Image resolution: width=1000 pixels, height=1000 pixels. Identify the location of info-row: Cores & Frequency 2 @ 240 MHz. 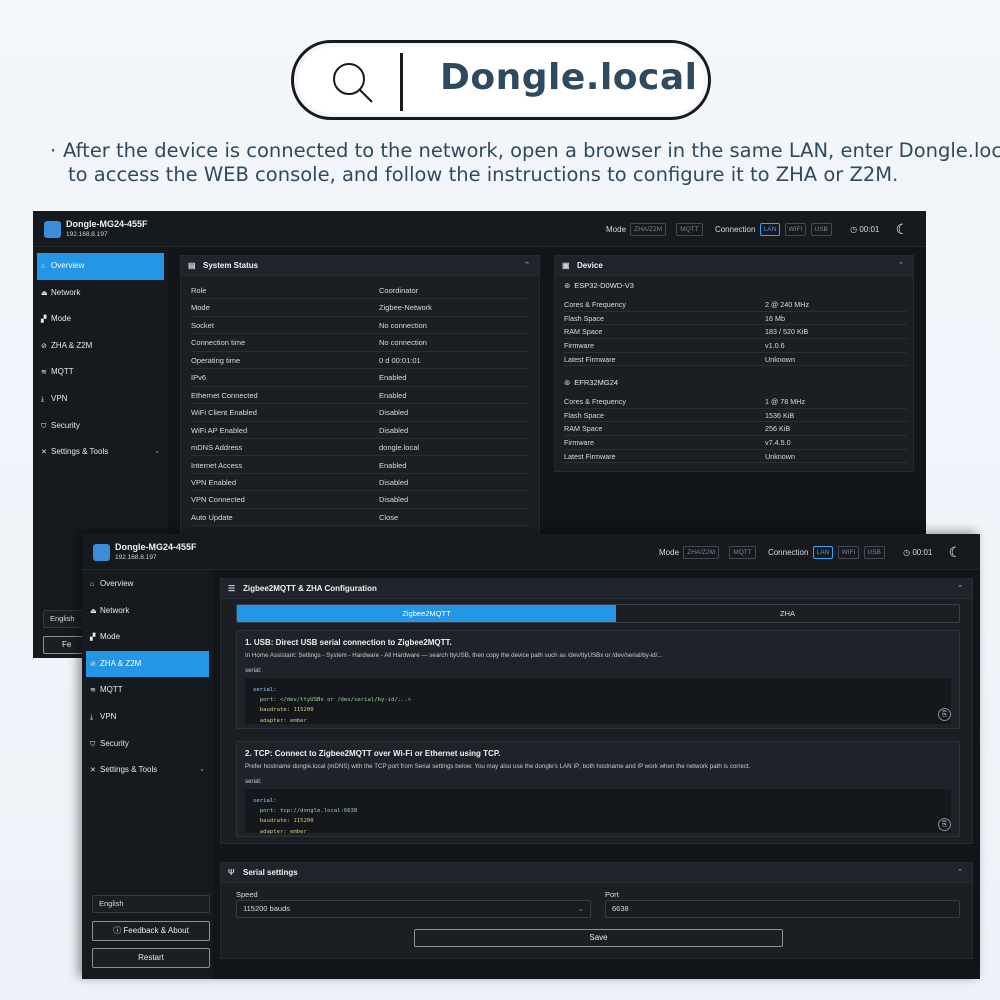
(735, 305).